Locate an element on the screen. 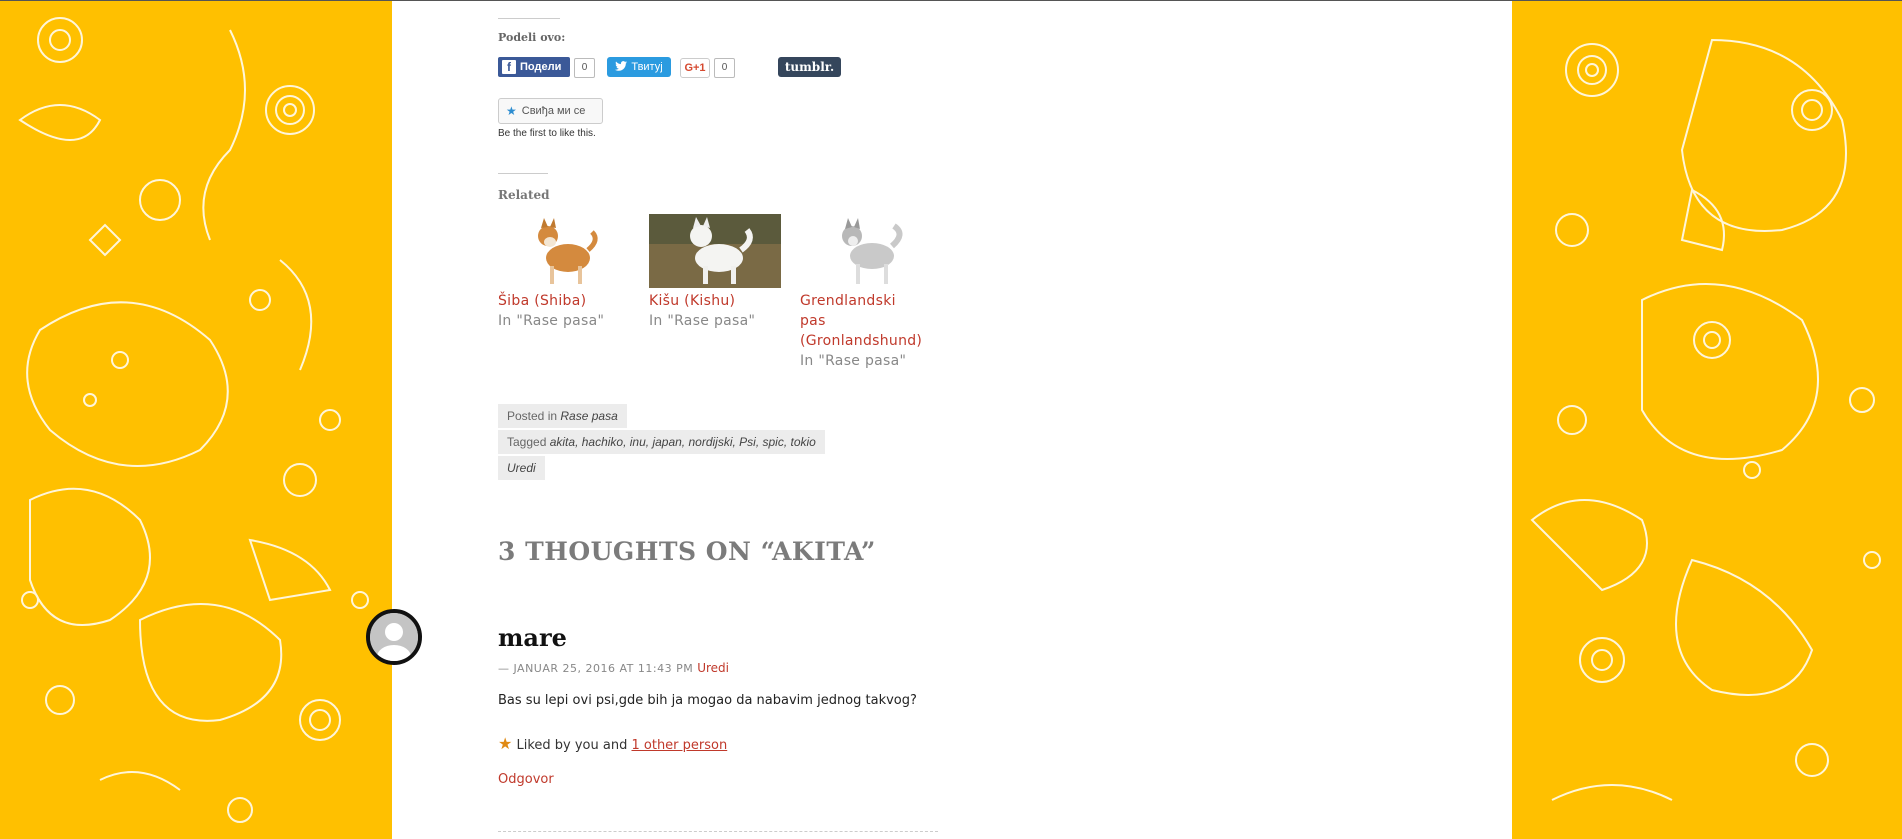  tumblr-share-button: tumblr. is located at coordinates (809, 67).